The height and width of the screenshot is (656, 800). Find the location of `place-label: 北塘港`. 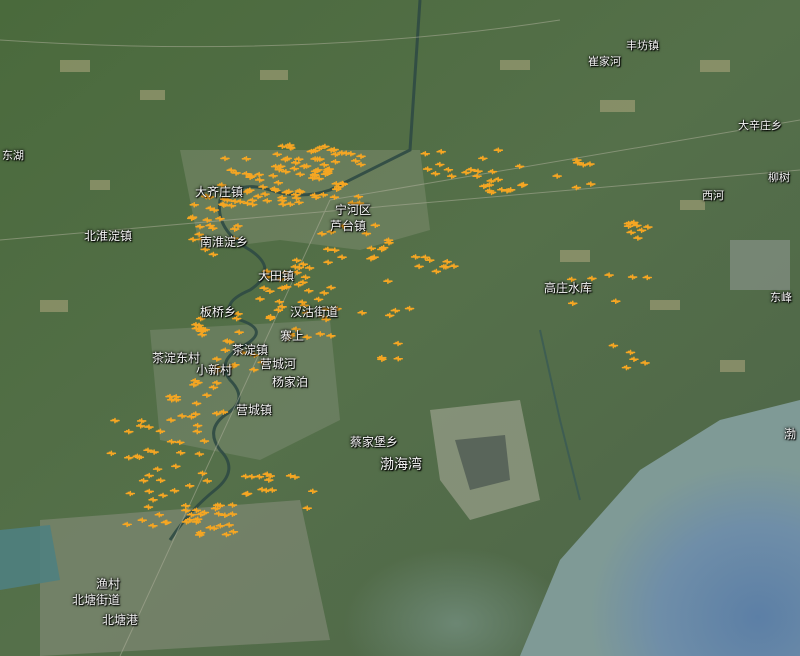

place-label: 北塘港 is located at coordinates (120, 620).